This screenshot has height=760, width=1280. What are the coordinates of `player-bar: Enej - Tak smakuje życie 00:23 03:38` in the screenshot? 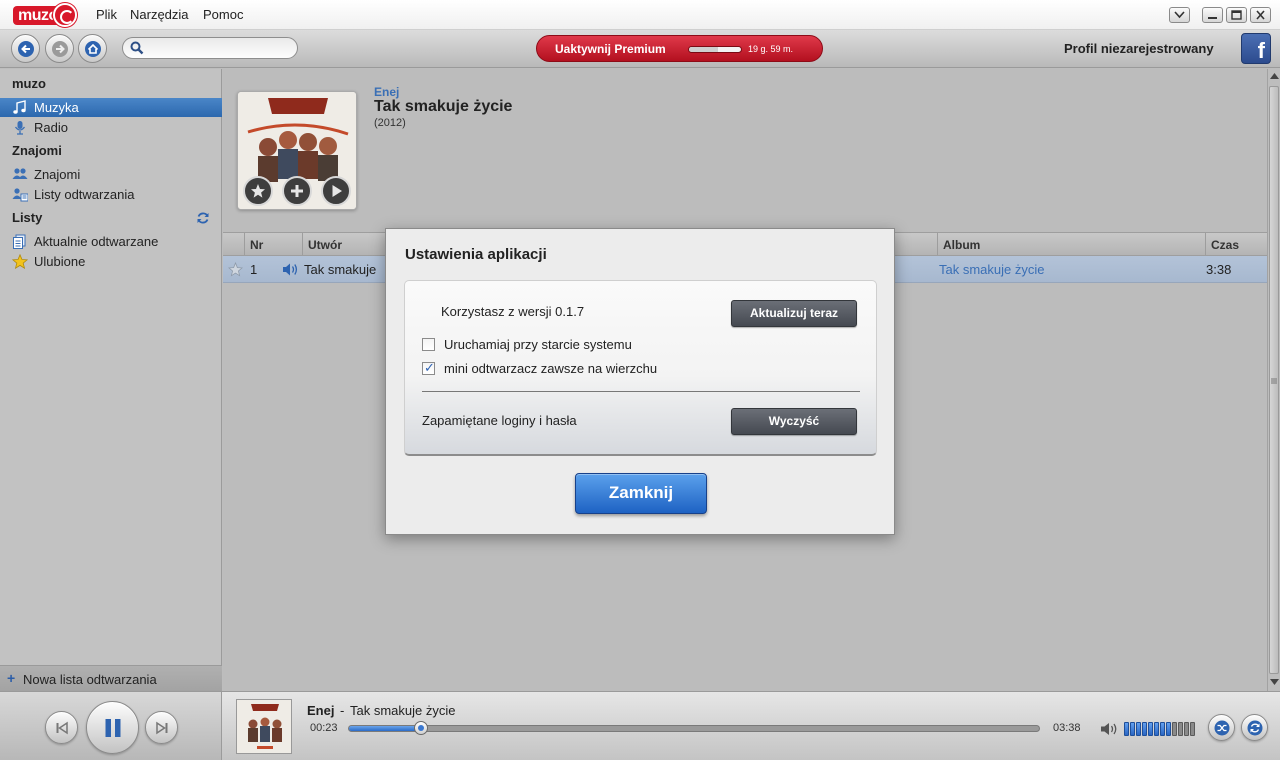 It's located at (640, 725).